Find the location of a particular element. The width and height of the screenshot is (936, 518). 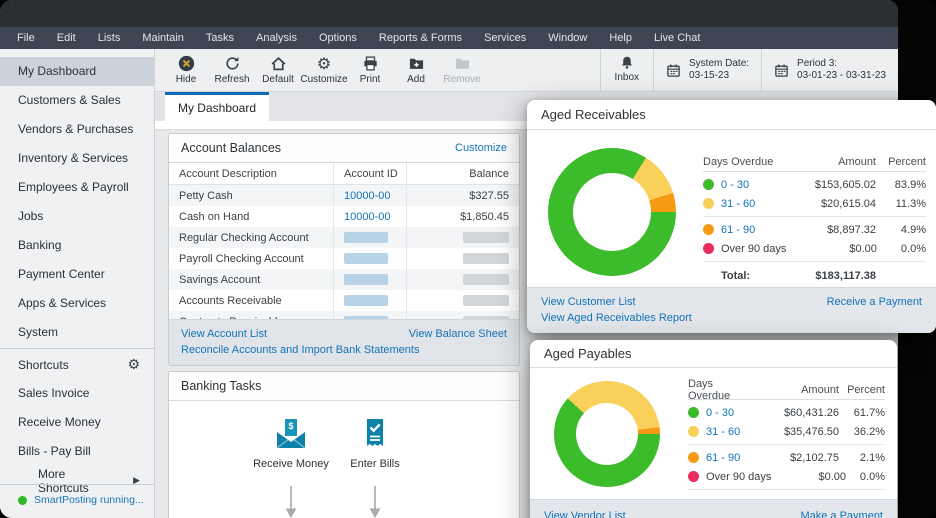

menu-live-chat: Live Chat is located at coordinates (677, 38).